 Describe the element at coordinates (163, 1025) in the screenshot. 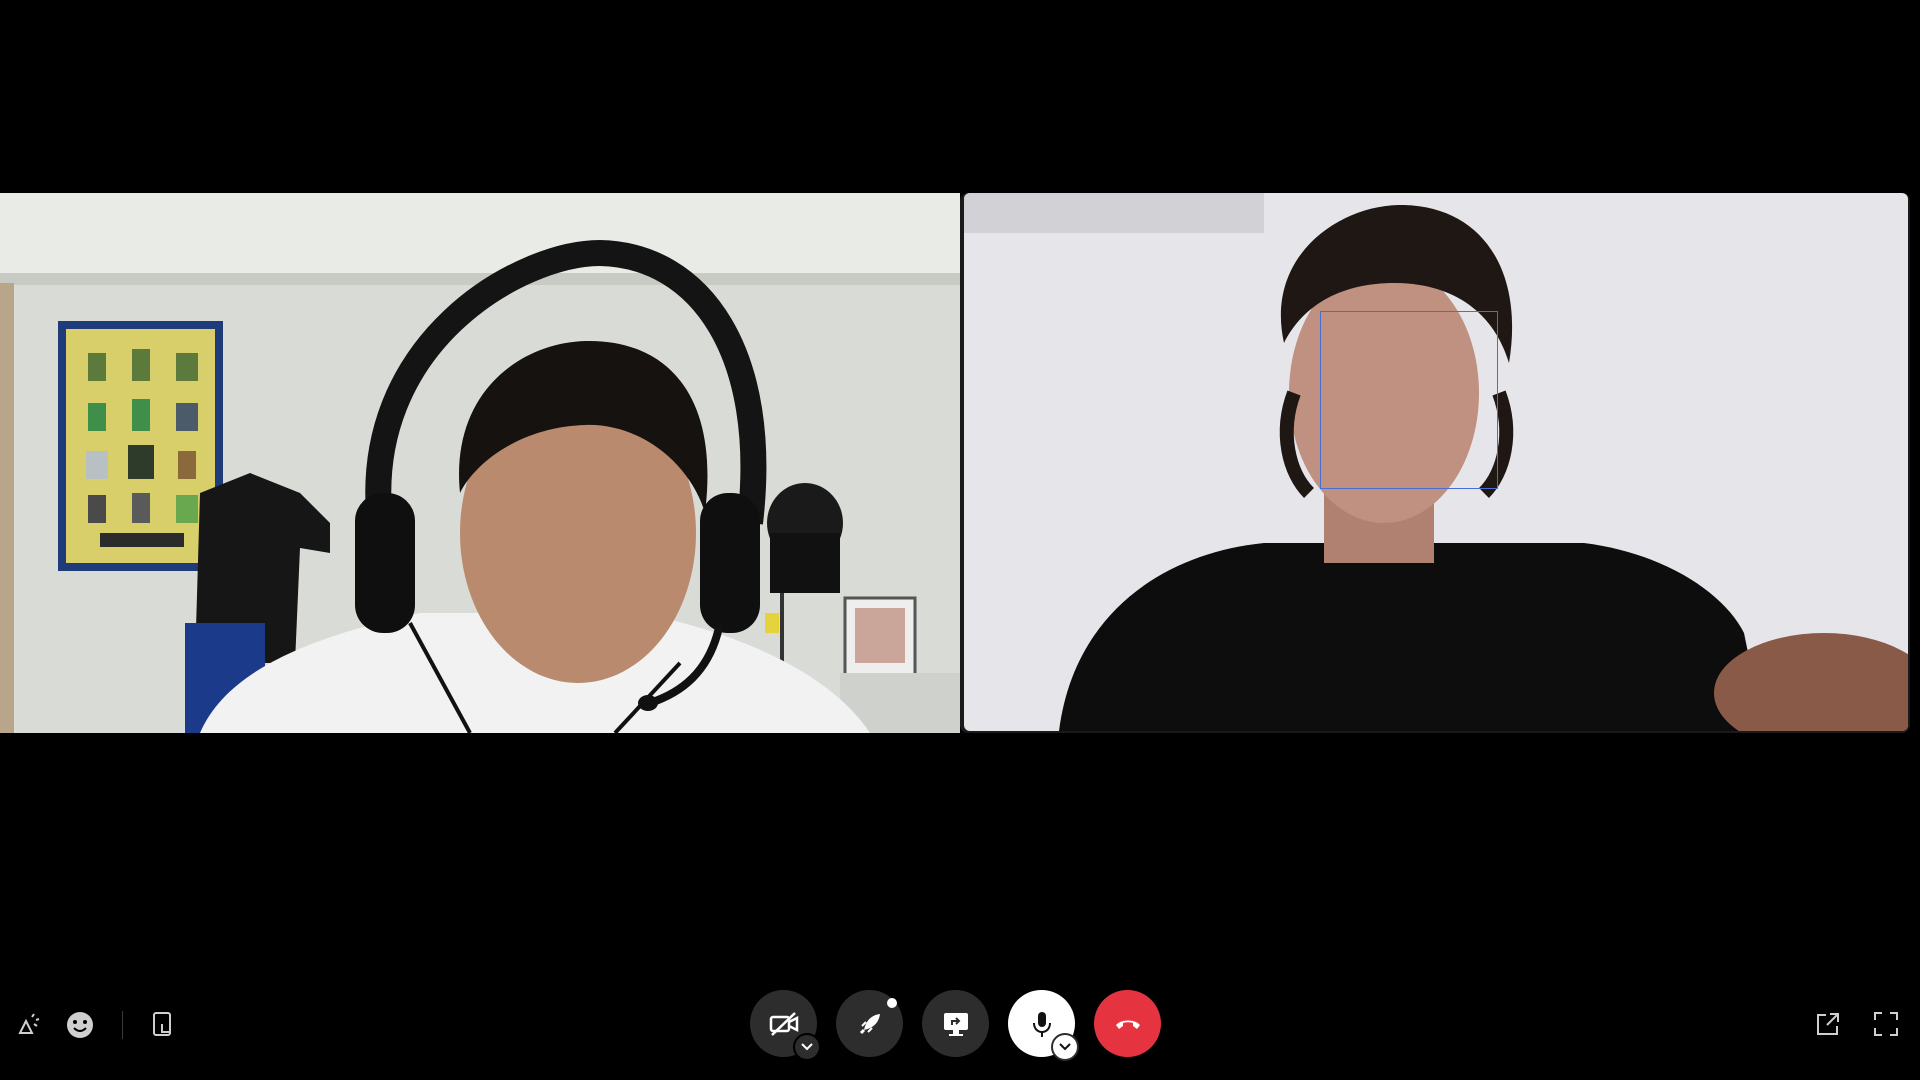

I see `hand-raise-icon` at that location.